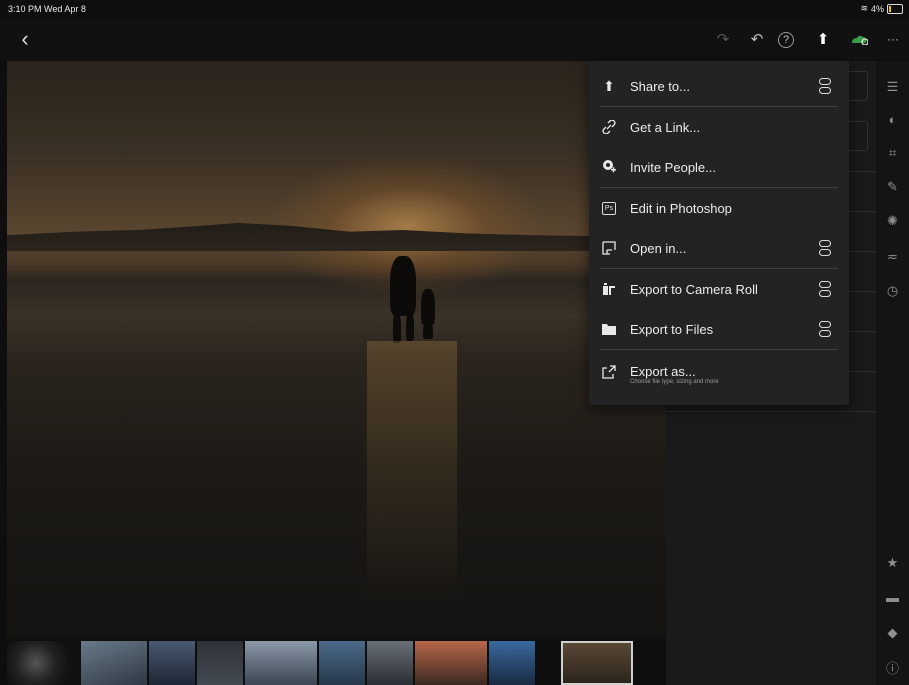 This screenshot has height=685, width=909. Describe the element at coordinates (892, 187) in the screenshot. I see `brush-icon: ✎` at that location.